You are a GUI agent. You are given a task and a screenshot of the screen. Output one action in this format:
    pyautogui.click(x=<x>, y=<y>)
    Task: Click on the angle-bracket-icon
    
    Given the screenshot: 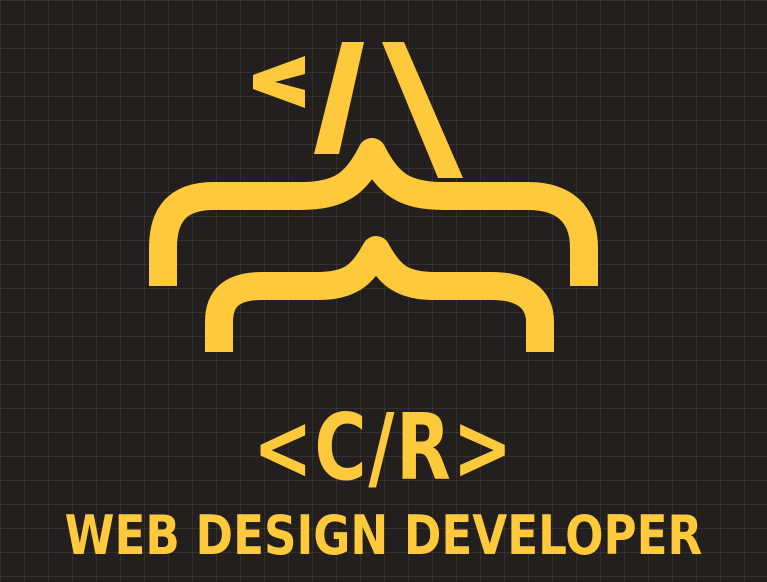 What is the action you would take?
    pyautogui.click(x=279, y=82)
    